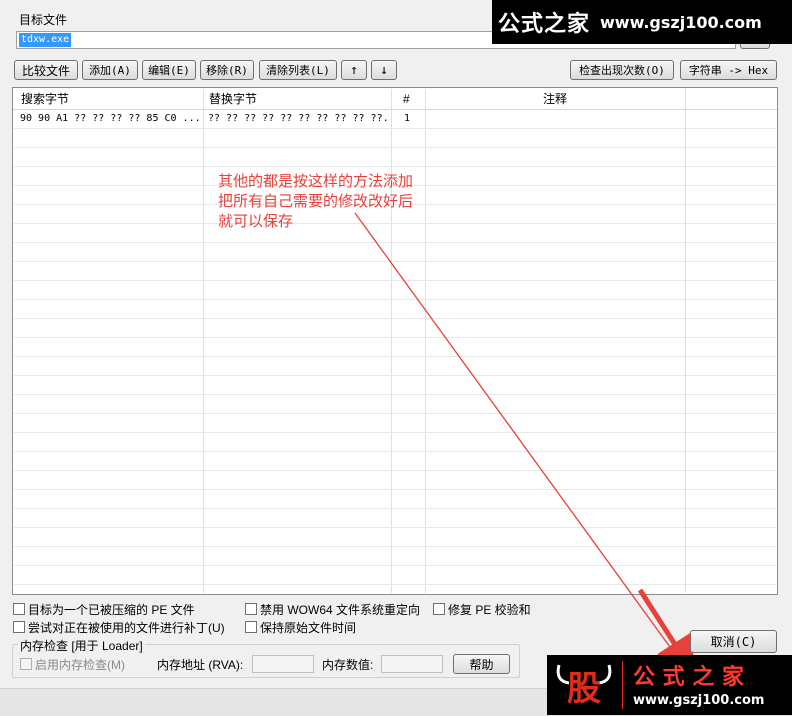 This screenshot has width=792, height=716. I want to click on packed-pe-checkbox, so click(19, 609).